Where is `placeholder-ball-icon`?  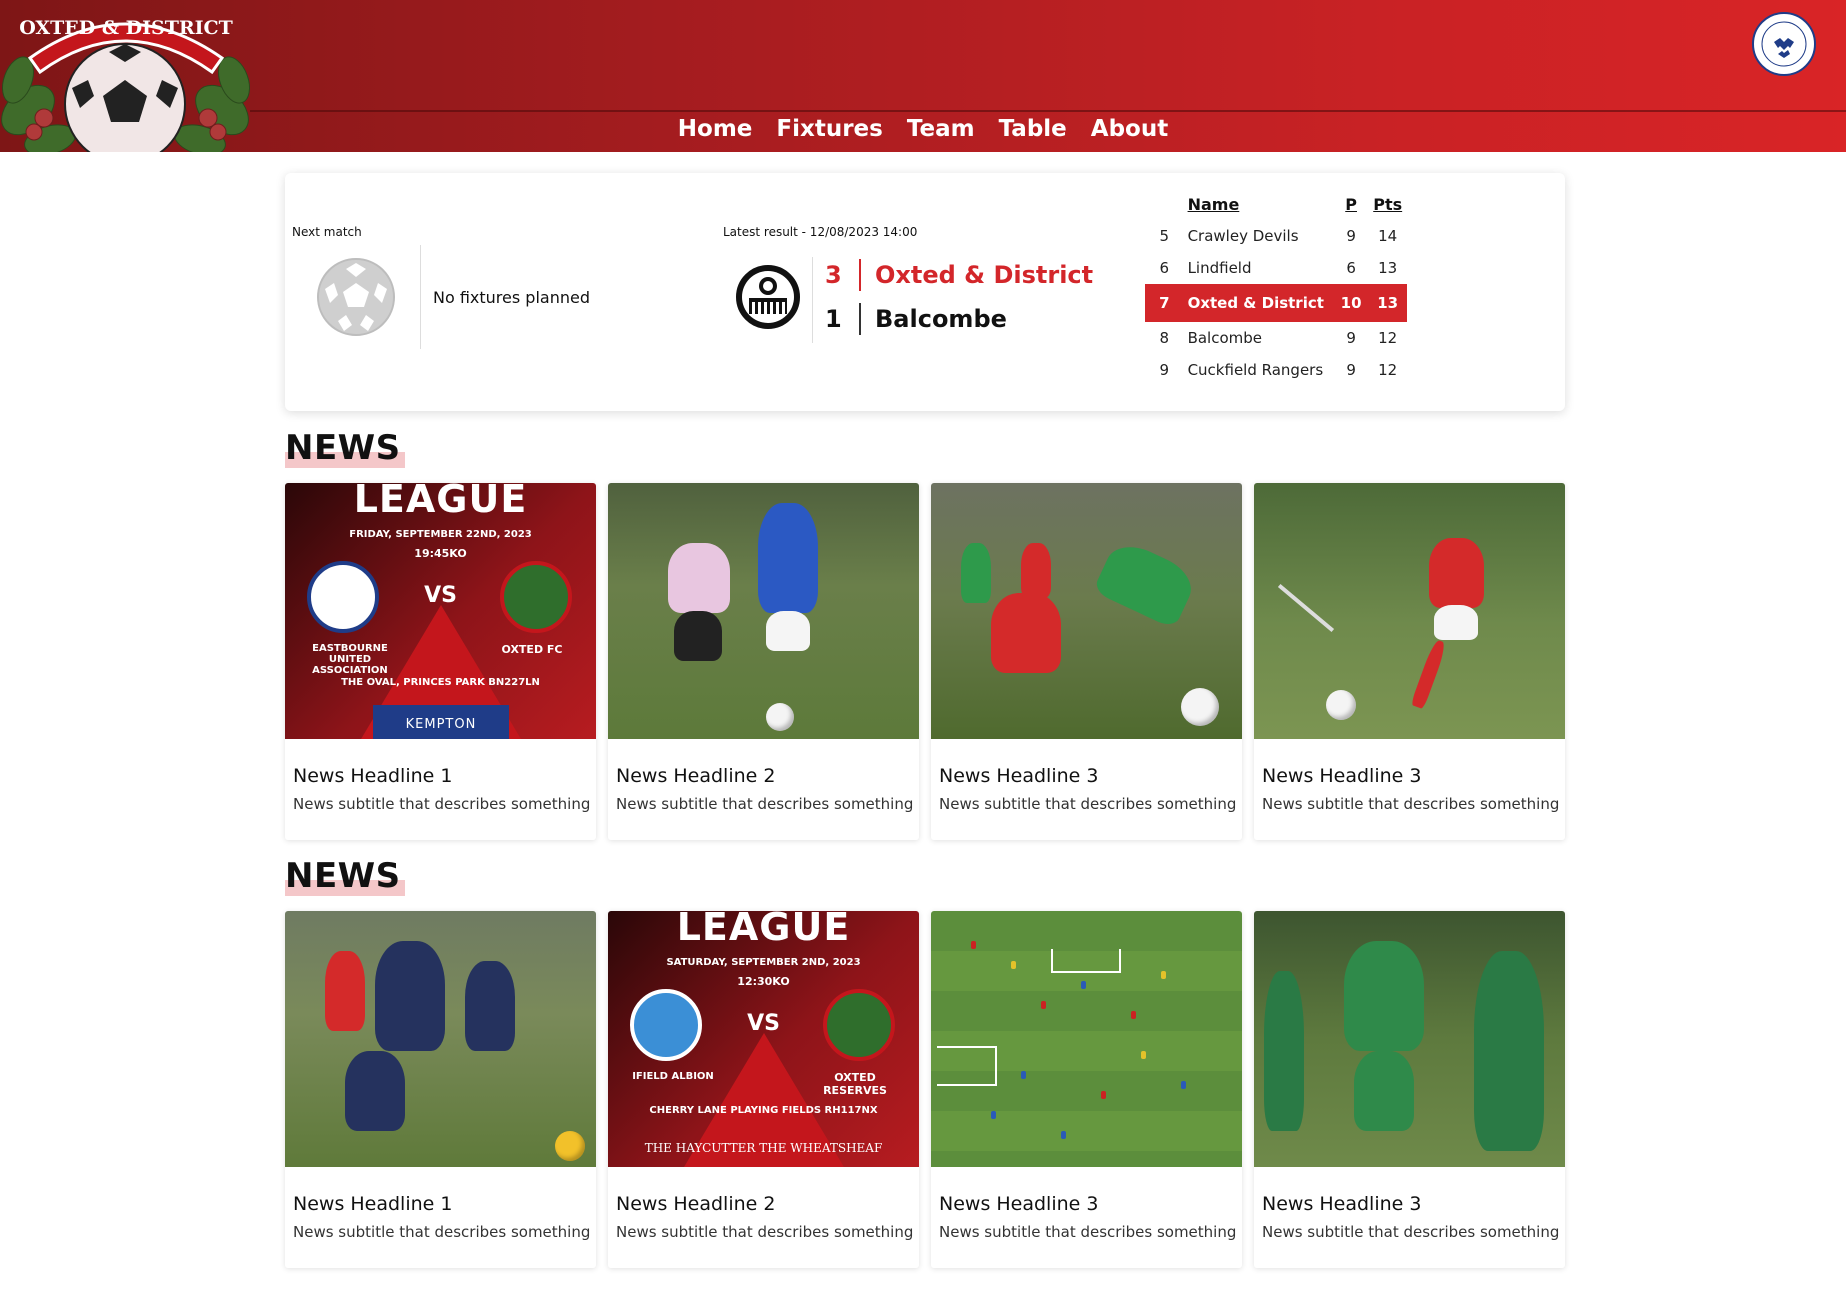
placeholder-ball-icon is located at coordinates (356, 297).